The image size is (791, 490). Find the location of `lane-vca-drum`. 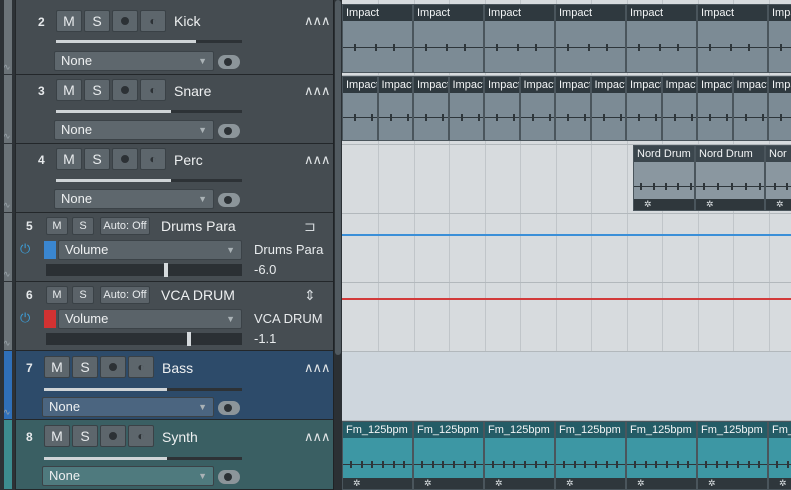

lane-vca-drum is located at coordinates (566, 316).